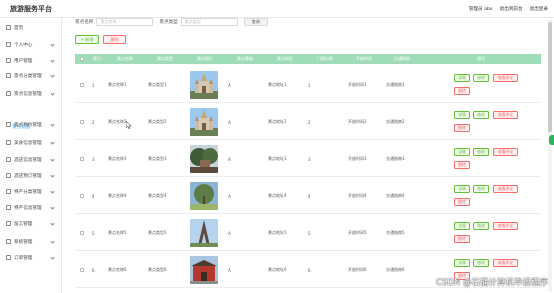 The image size is (554, 293). I want to click on table-row: 2 景点名称2 景点类型2 A 景点地址2 2 开放时间2 交通指南2 详情 修改 查看评论 删除, so click(308, 122).